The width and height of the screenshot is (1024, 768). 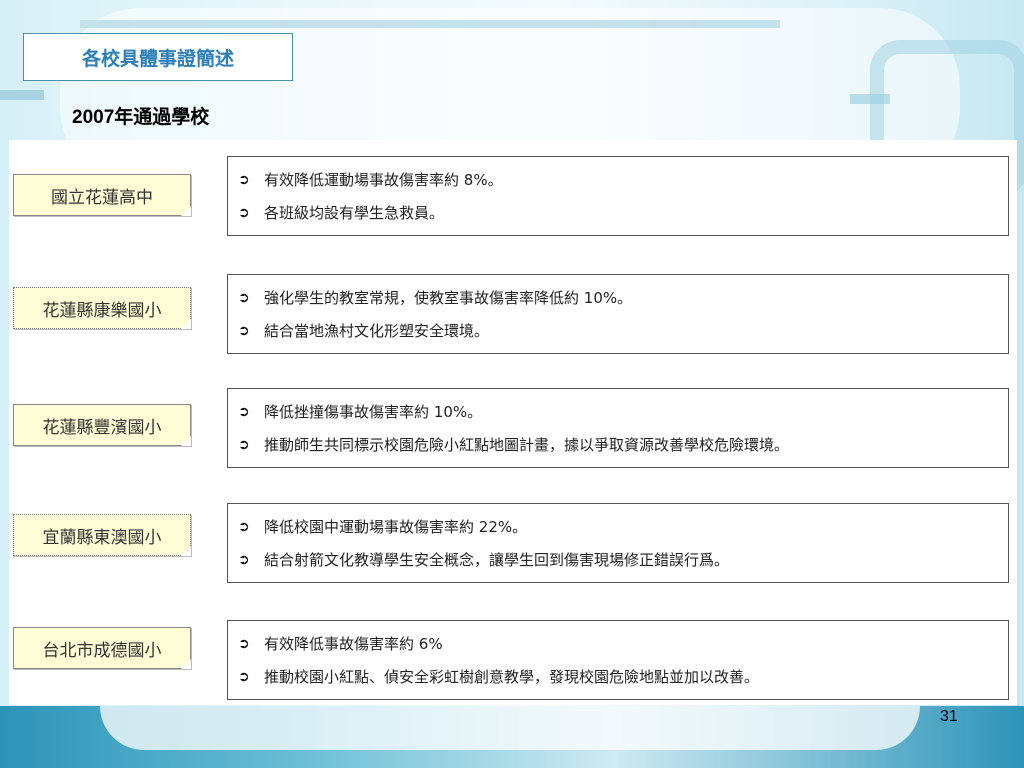 I want to click on list-item: ➲ 降低校園中運動場事故傷害率約 22%。, so click(x=618, y=526).